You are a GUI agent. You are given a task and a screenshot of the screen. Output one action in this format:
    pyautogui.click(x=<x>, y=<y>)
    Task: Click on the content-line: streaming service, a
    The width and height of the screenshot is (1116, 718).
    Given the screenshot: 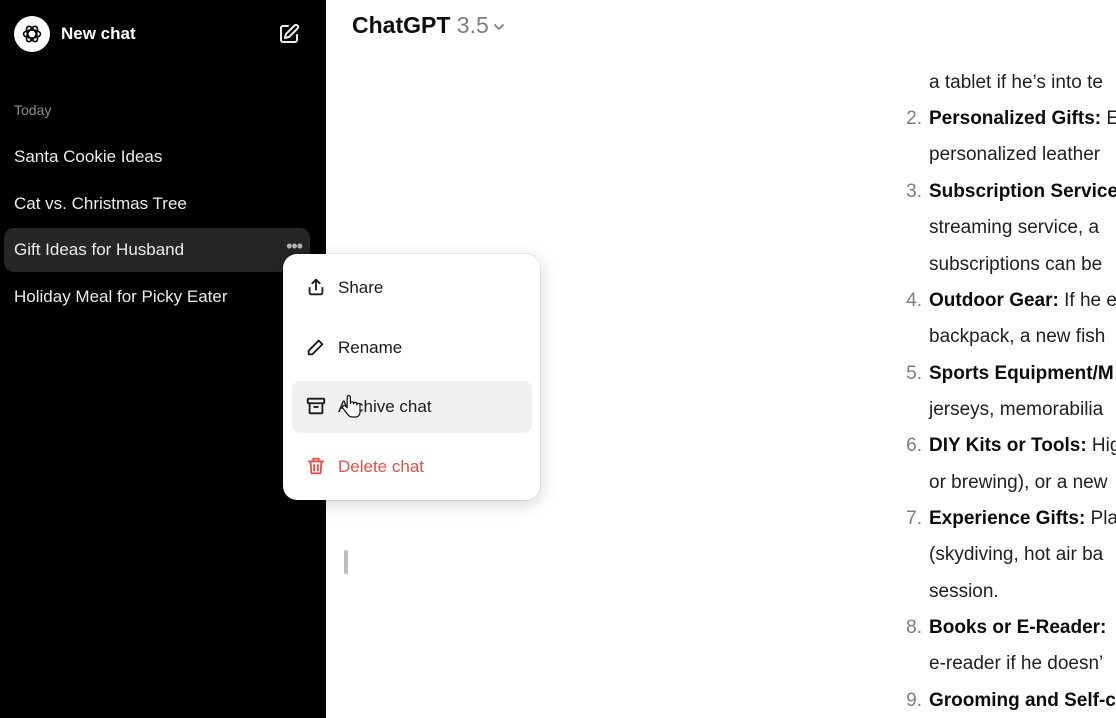 What is the action you would take?
    pyautogui.click(x=1014, y=227)
    